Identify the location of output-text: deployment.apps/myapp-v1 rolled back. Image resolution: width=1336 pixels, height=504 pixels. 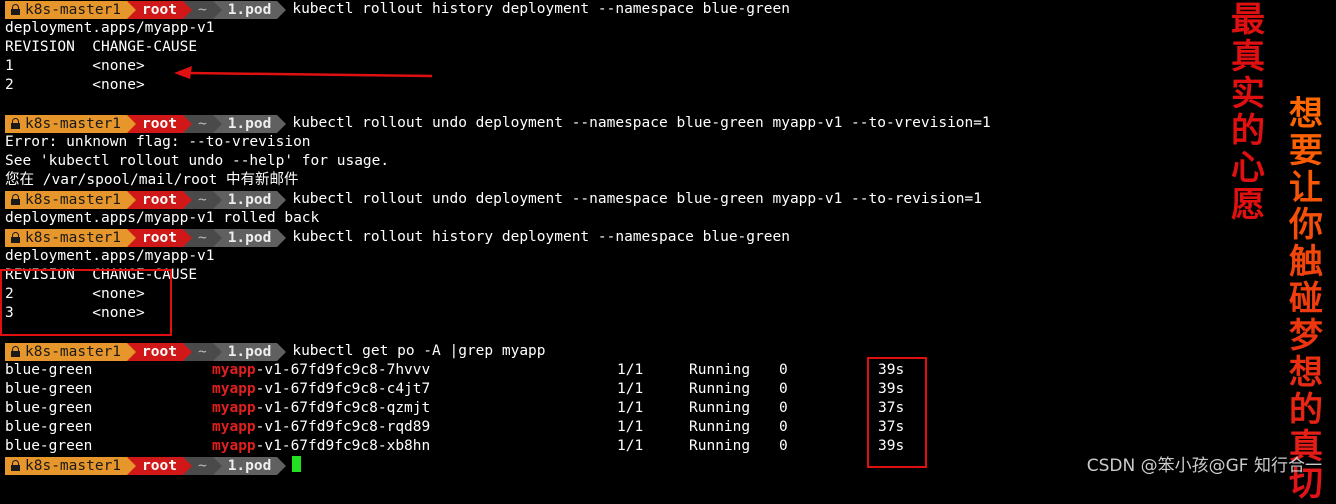
(162, 218).